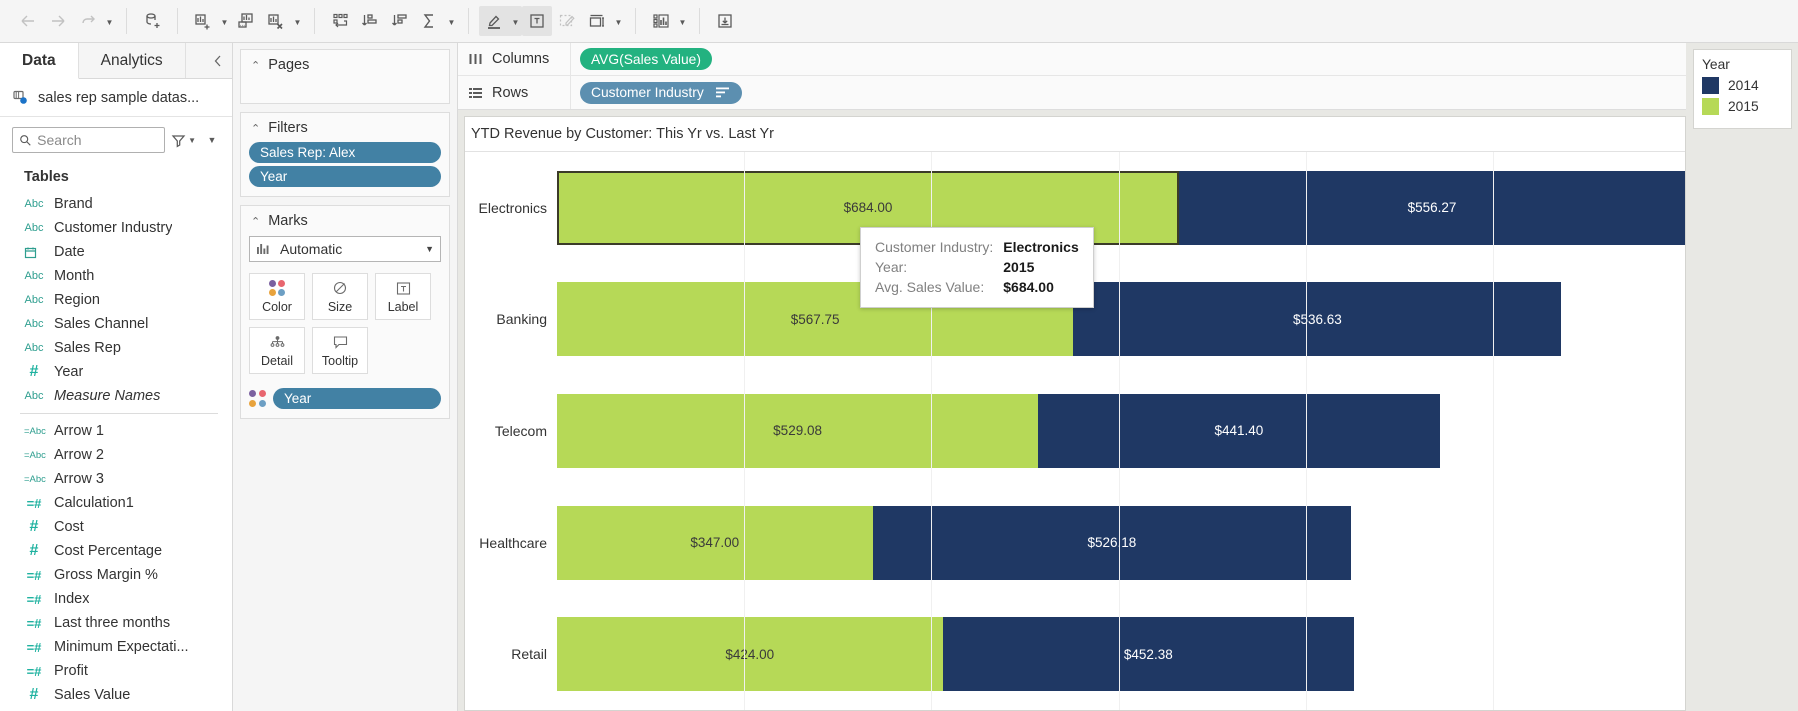 The height and width of the screenshot is (711, 1798). Describe the element at coordinates (224, 21) in the screenshot. I see `new-worksheet-caret-icon: ▼` at that location.